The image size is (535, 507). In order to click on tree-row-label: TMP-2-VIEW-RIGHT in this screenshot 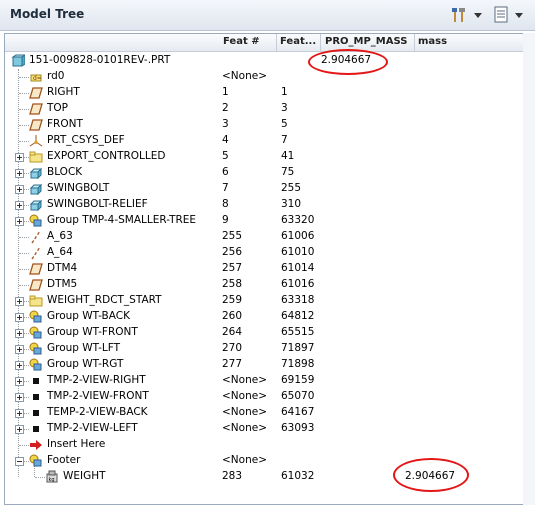, I will do `click(96, 380)`.